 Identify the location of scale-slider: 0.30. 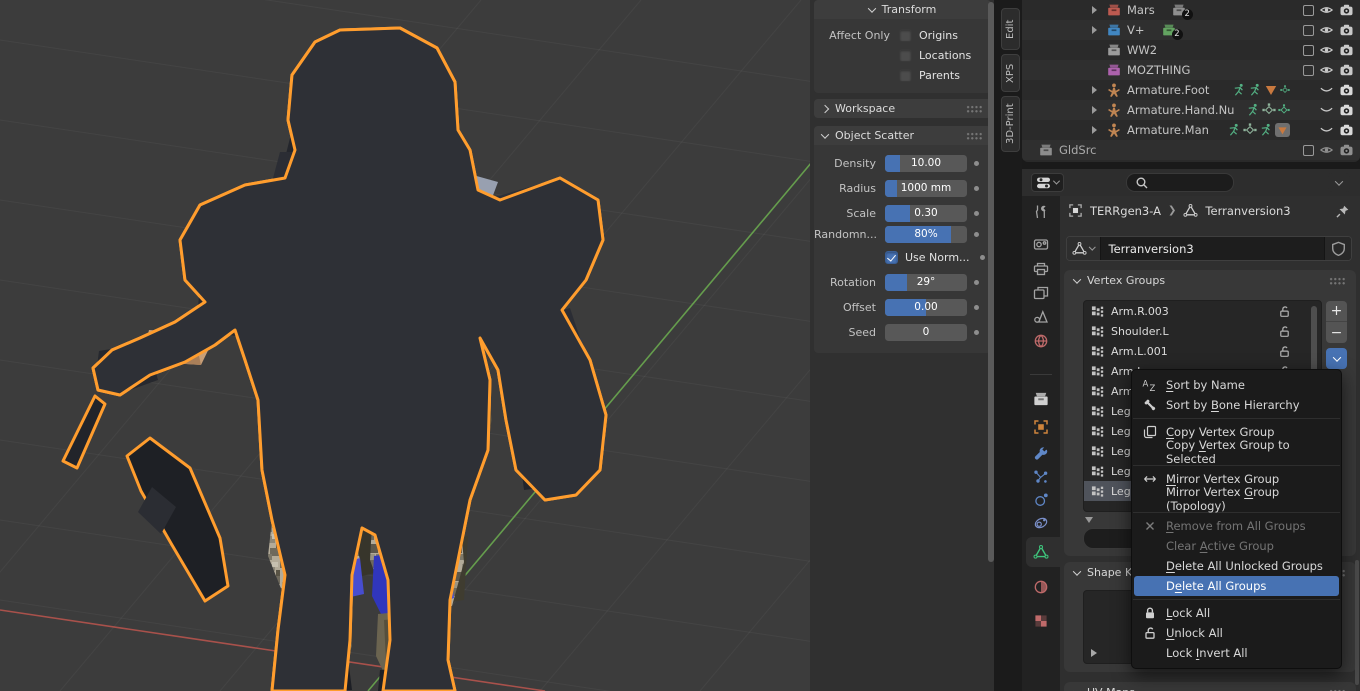
(926, 213).